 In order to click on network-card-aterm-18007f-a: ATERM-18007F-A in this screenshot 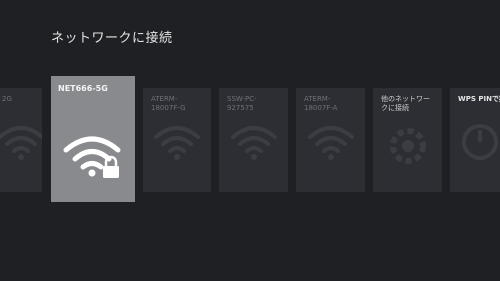, I will do `click(330, 140)`.